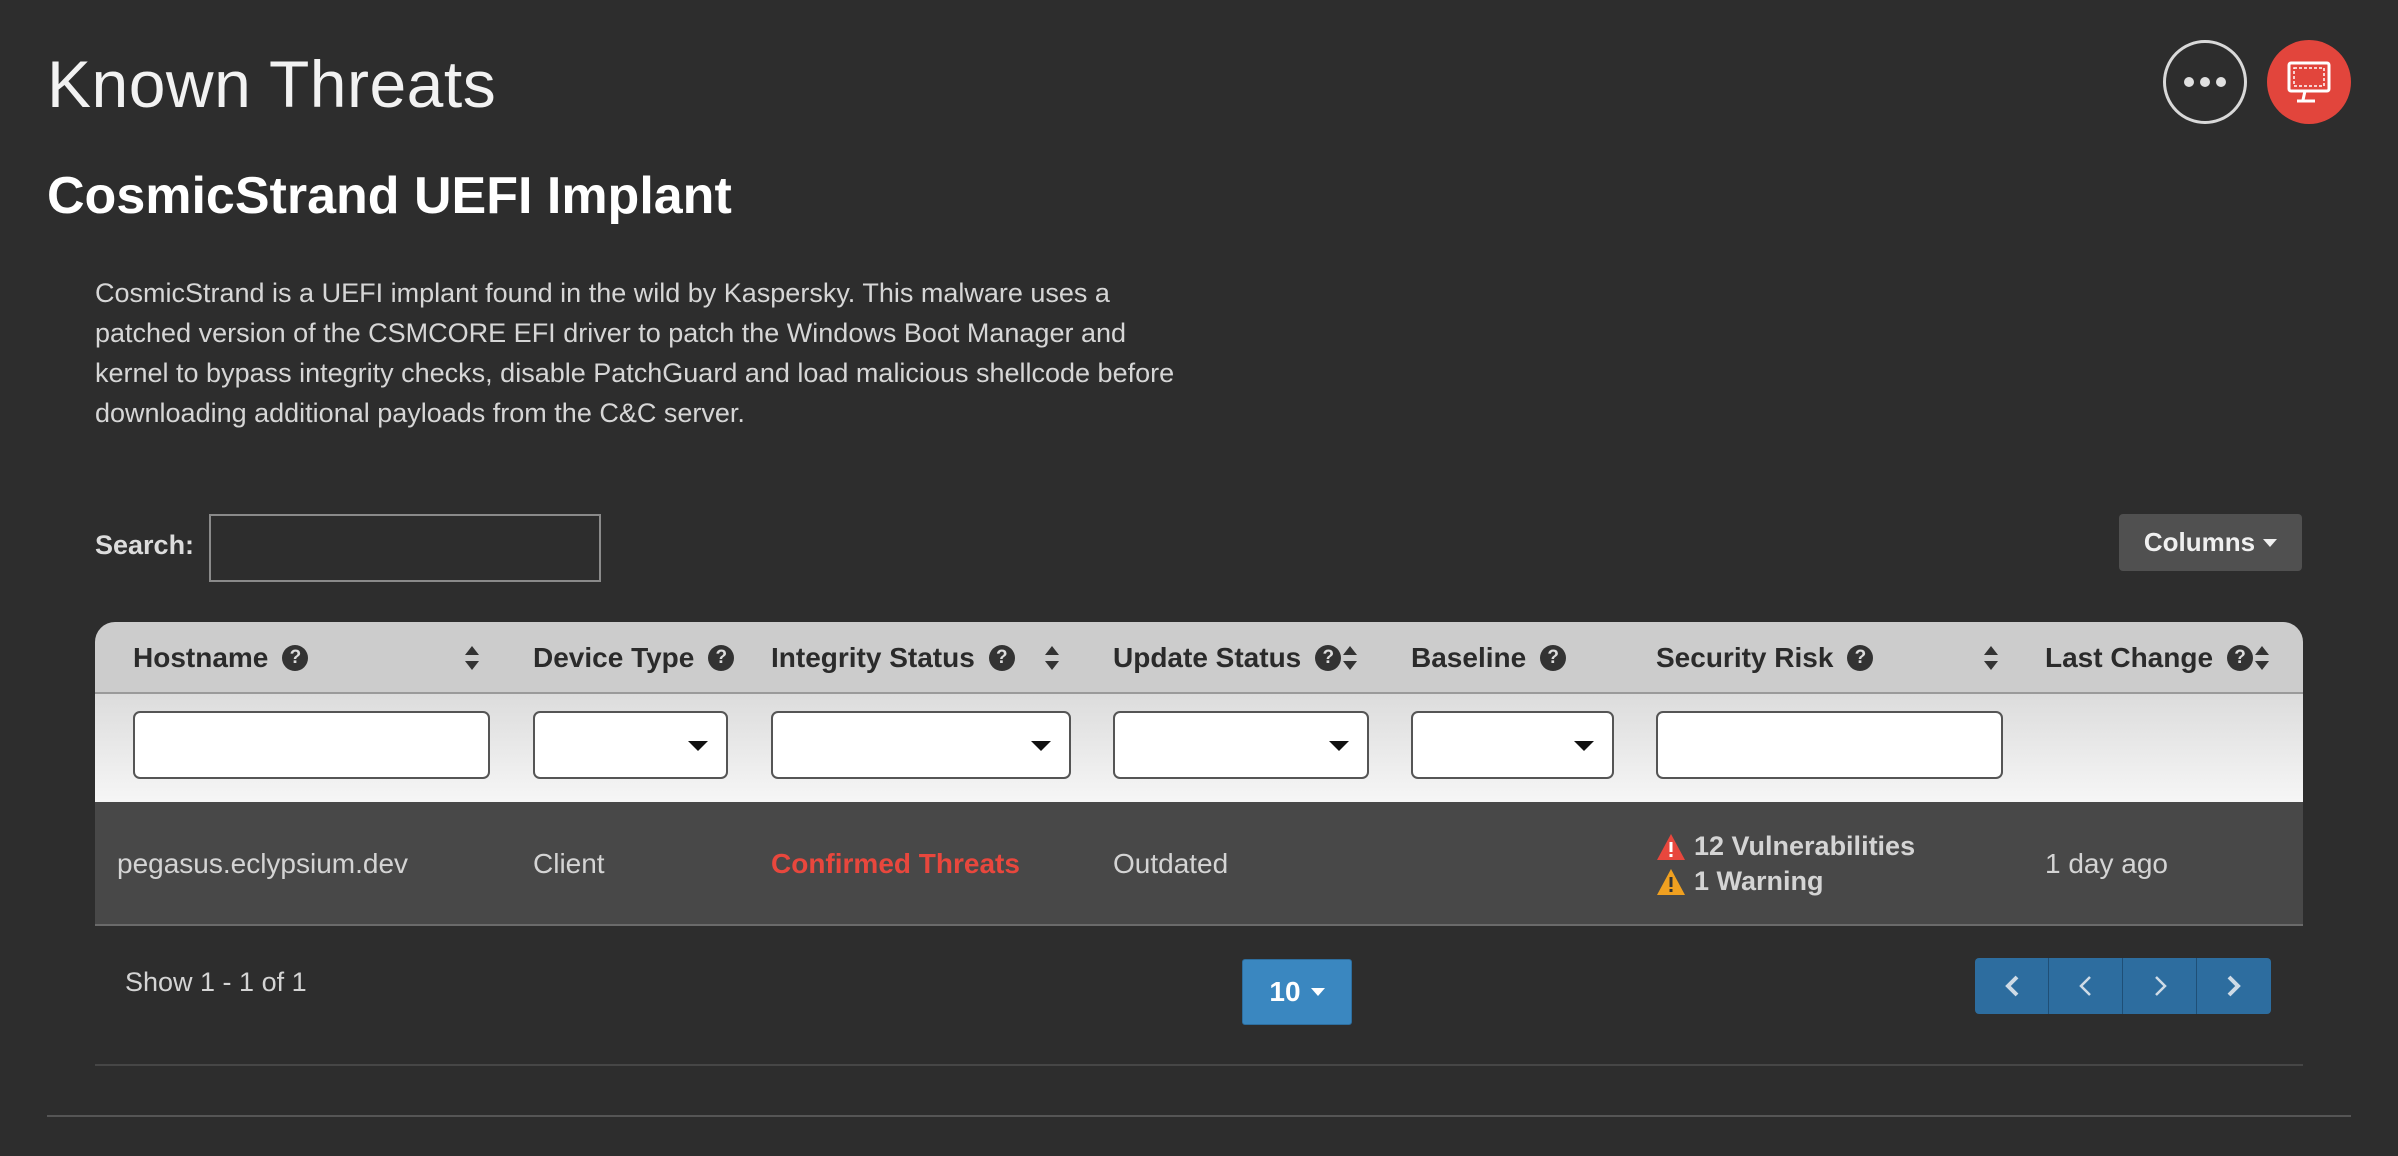  I want to click on update-status-cell: Outdated, so click(1171, 863).